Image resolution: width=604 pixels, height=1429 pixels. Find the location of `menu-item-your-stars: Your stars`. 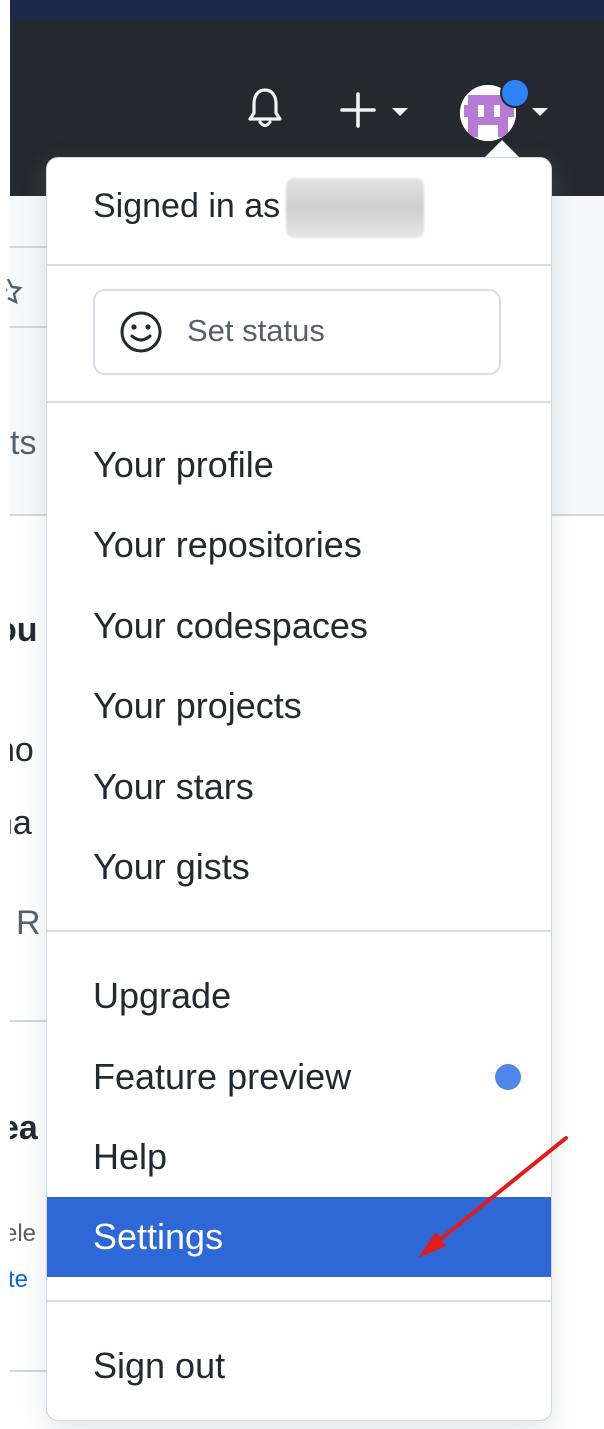

menu-item-your-stars: Your stars is located at coordinates (299, 787).